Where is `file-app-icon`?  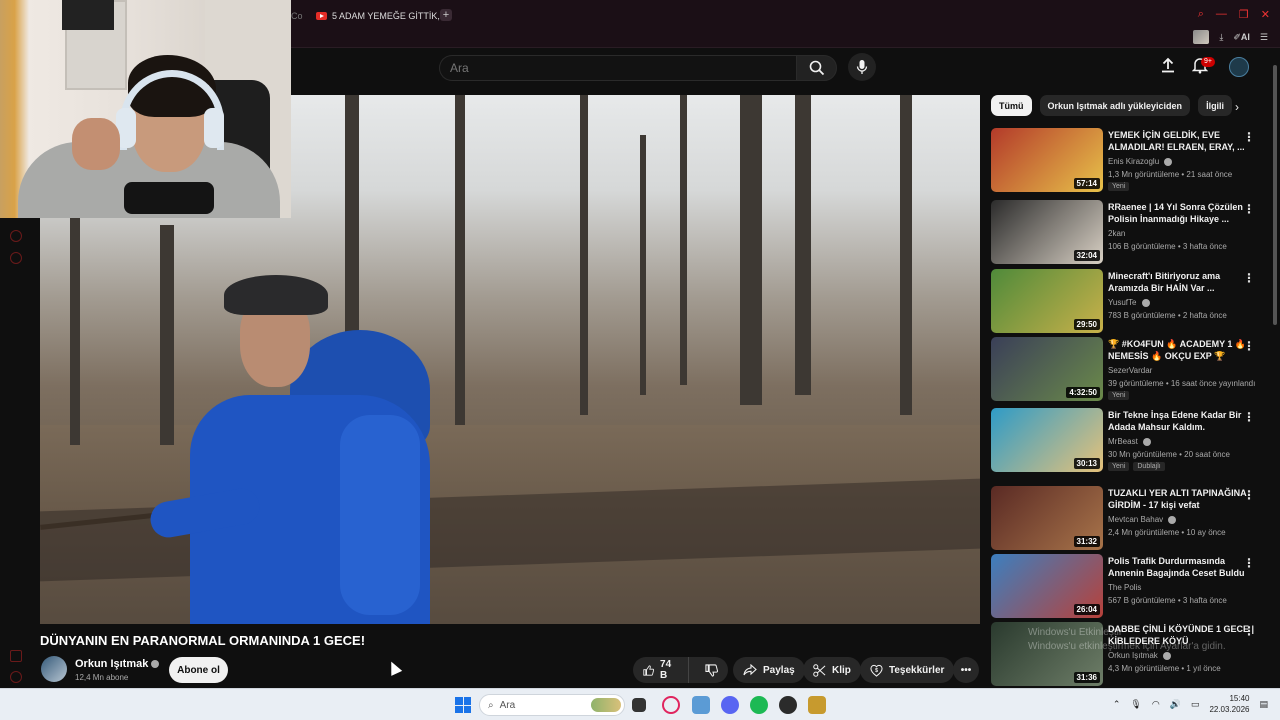
file-app-icon is located at coordinates (817, 705).